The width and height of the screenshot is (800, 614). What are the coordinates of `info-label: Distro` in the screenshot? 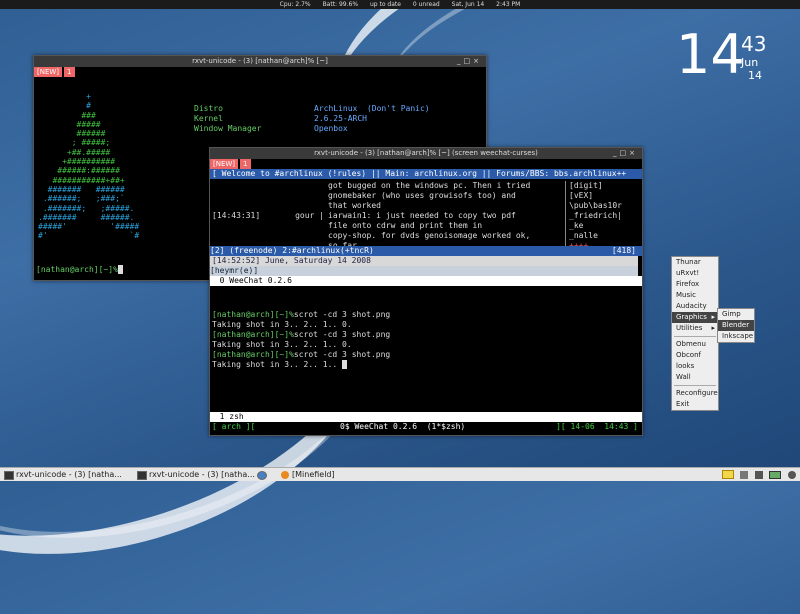 It's located at (208, 108).